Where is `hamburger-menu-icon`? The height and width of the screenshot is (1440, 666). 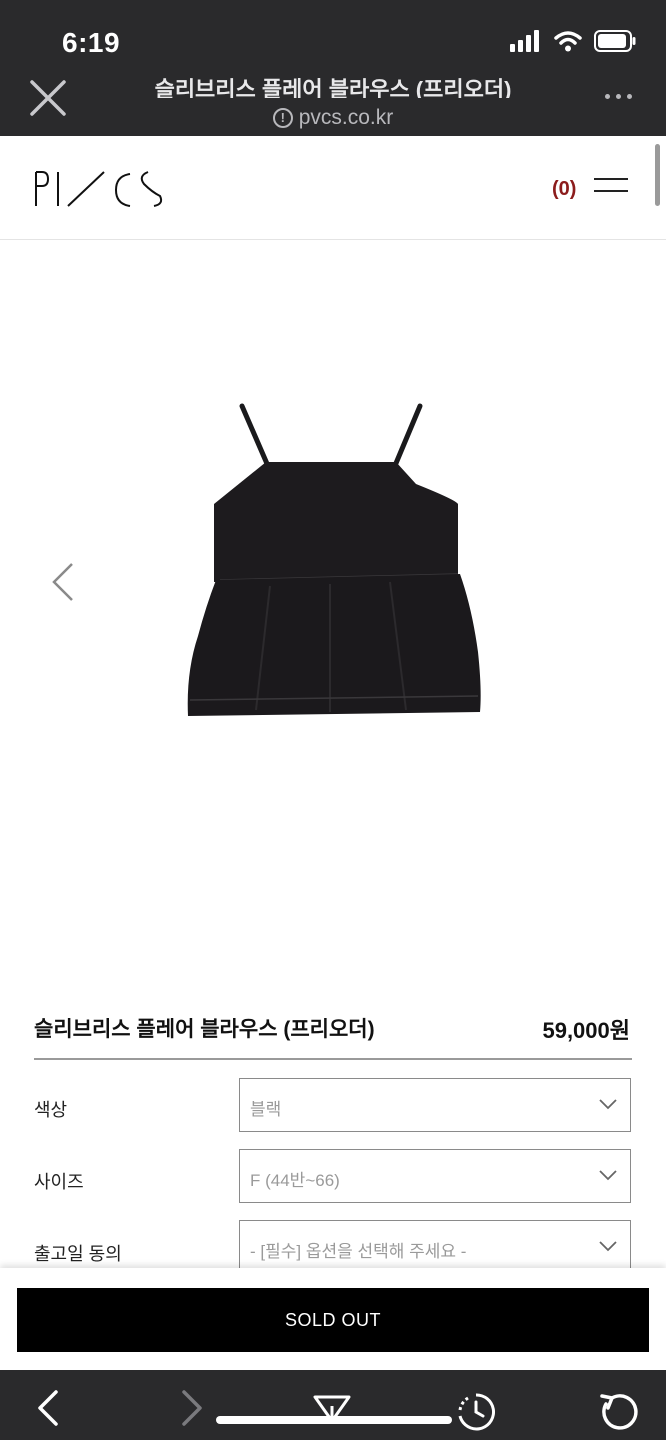 hamburger-menu-icon is located at coordinates (612, 190).